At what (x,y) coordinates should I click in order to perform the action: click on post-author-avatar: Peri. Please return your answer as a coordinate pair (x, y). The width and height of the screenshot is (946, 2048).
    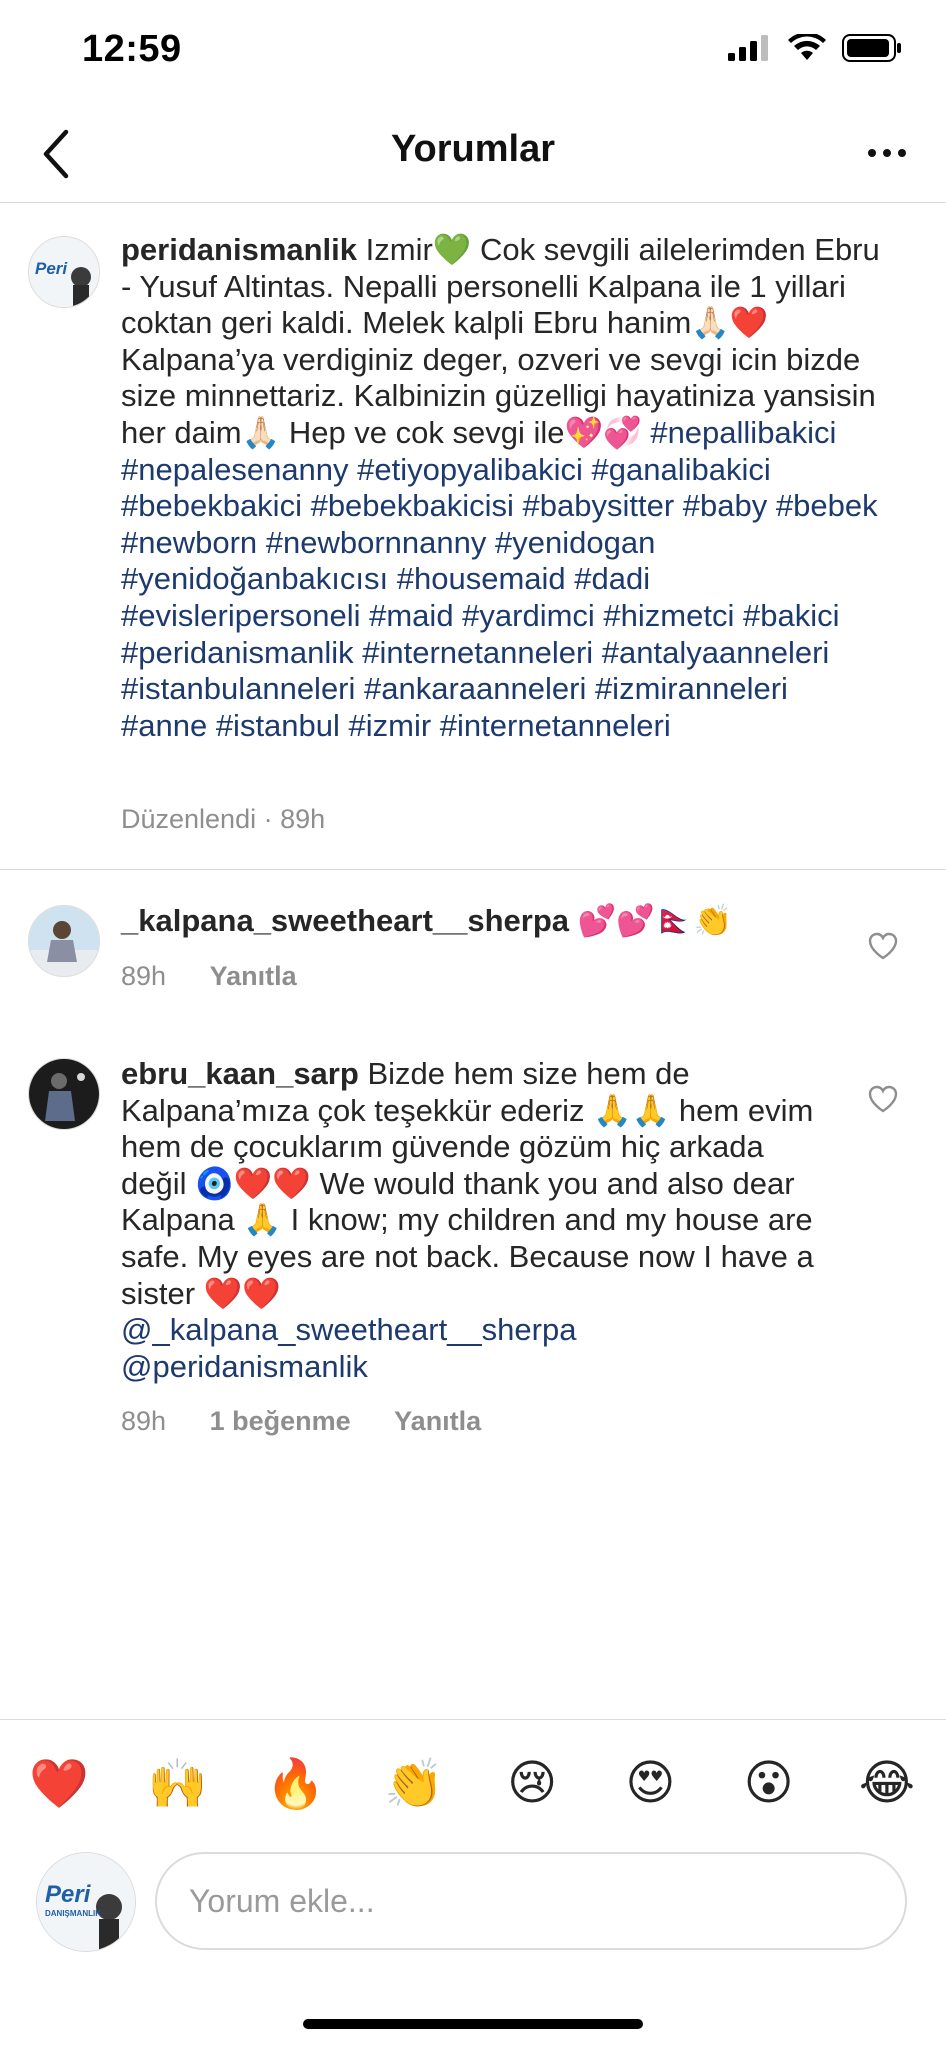
    Looking at the image, I should click on (64, 272).